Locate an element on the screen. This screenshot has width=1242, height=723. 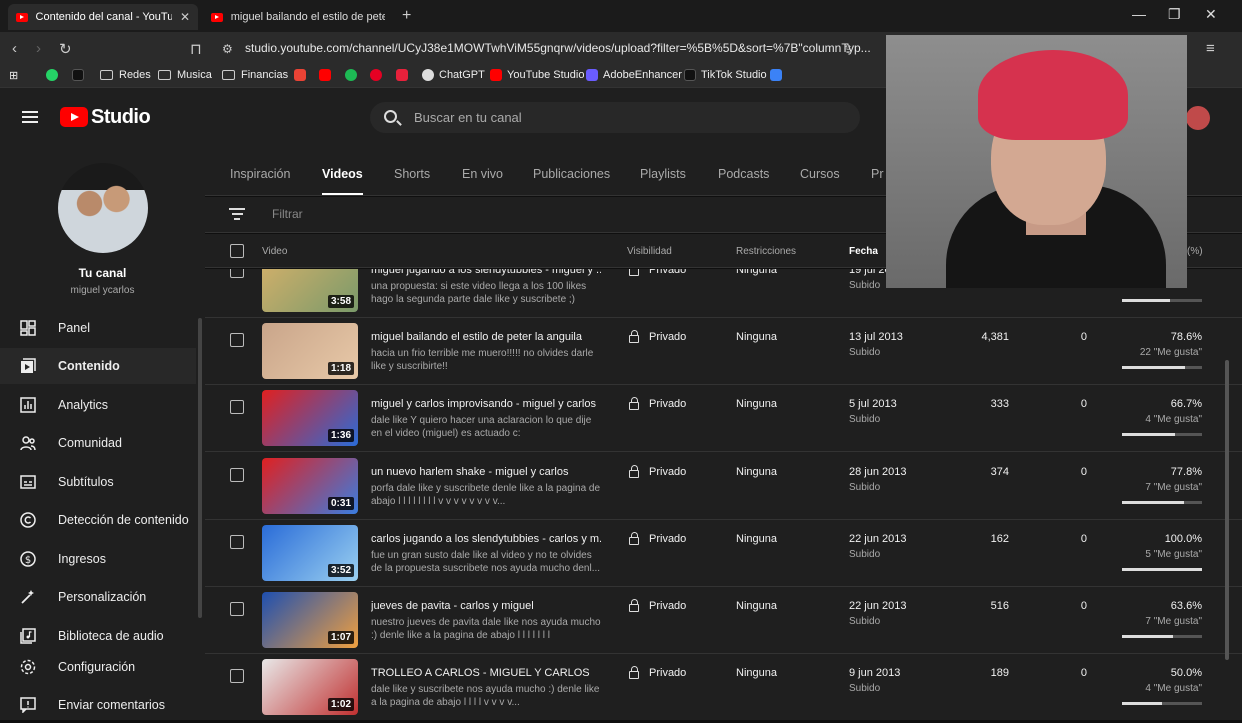
video-thumbnail: 0:31 is located at coordinates (310, 485).